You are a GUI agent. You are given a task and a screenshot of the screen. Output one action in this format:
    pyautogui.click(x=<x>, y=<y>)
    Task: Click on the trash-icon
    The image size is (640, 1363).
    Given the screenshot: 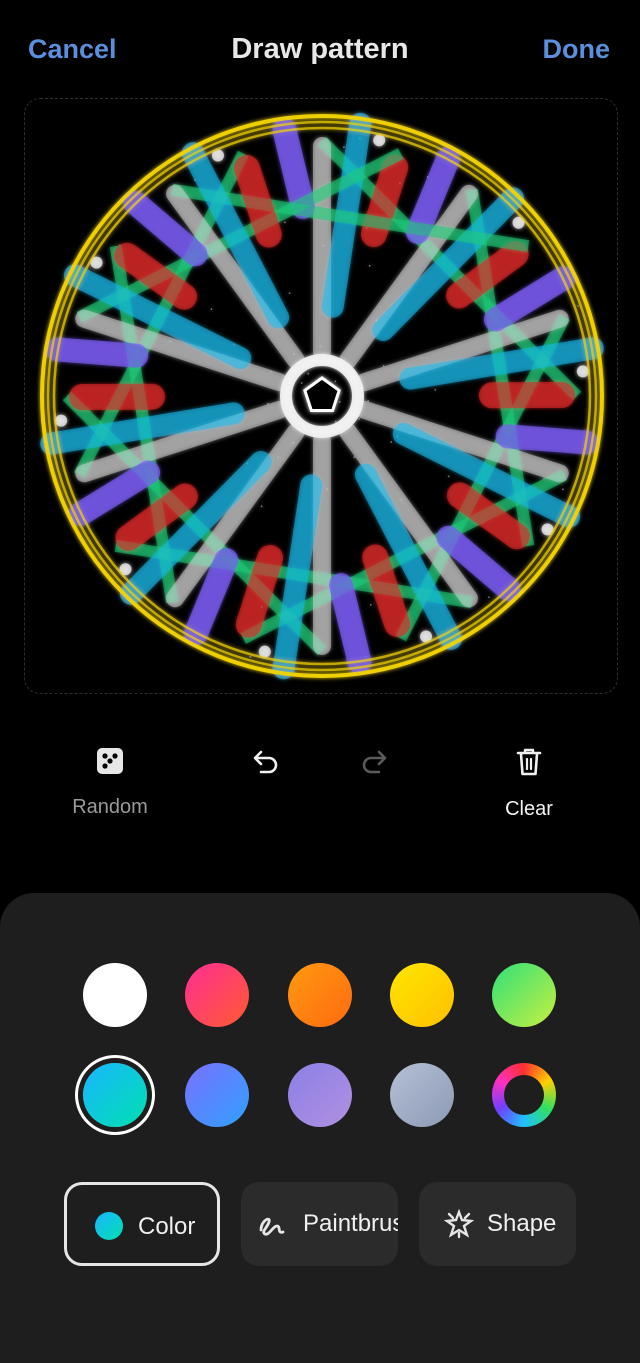 What is the action you would take?
    pyautogui.click(x=529, y=762)
    